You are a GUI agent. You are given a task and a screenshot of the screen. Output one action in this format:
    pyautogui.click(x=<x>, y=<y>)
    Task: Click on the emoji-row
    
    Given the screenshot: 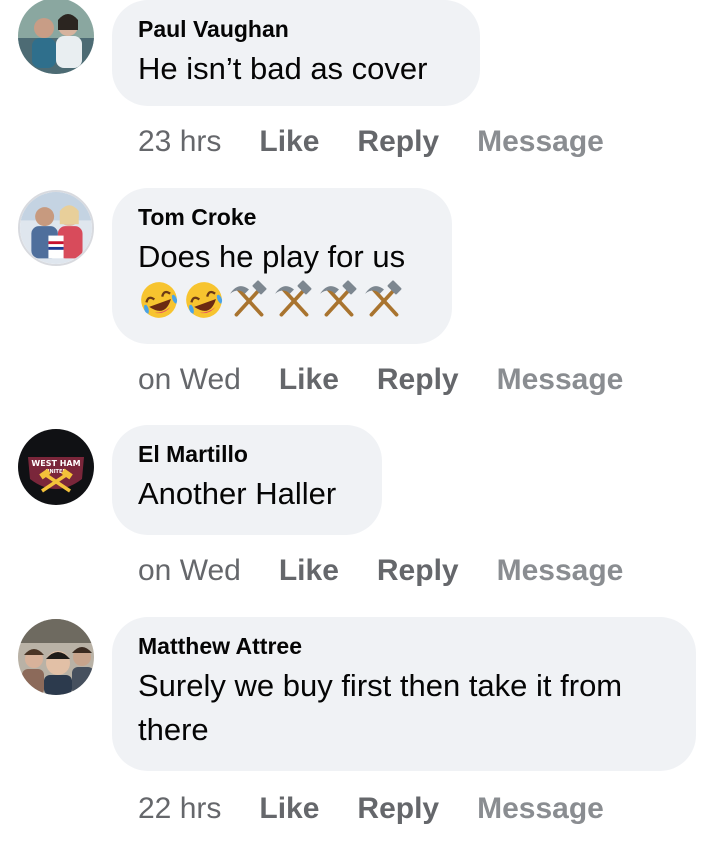 What is the action you would take?
    pyautogui.click(x=281, y=300)
    